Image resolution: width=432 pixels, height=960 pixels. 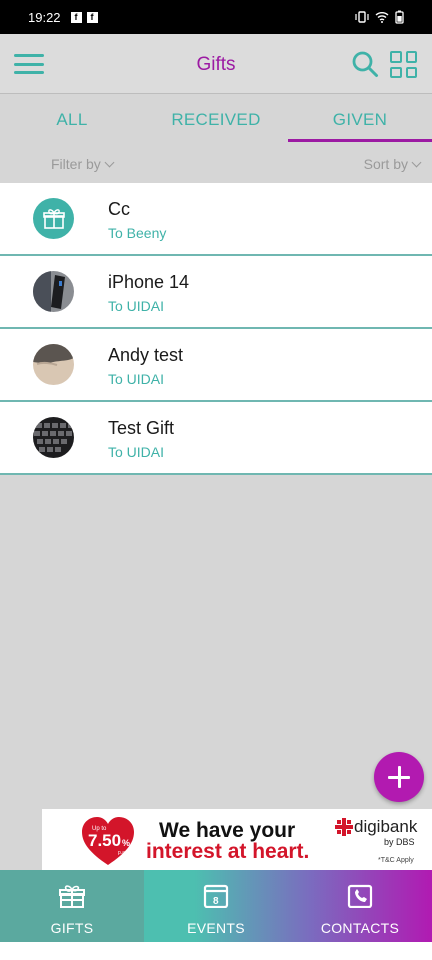 I want to click on calendar-day: 8, so click(x=216, y=901).